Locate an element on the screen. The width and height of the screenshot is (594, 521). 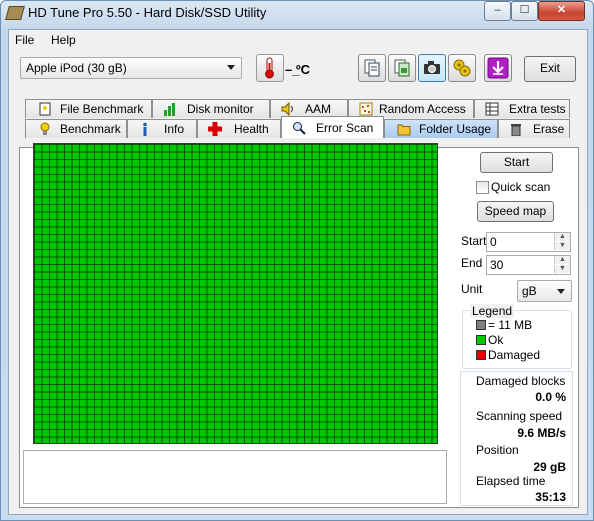
tab-disk-monitor: Disk monitor is located at coordinates (211, 108).